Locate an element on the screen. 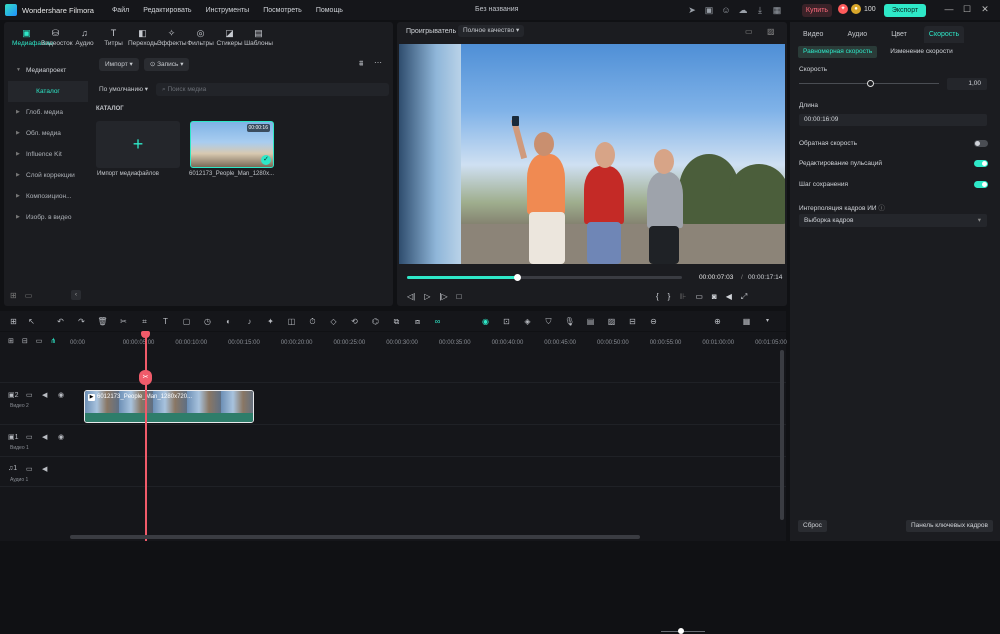 This screenshot has height=634, width=1000. split-view-icon: ⊪ is located at coordinates (682, 297).